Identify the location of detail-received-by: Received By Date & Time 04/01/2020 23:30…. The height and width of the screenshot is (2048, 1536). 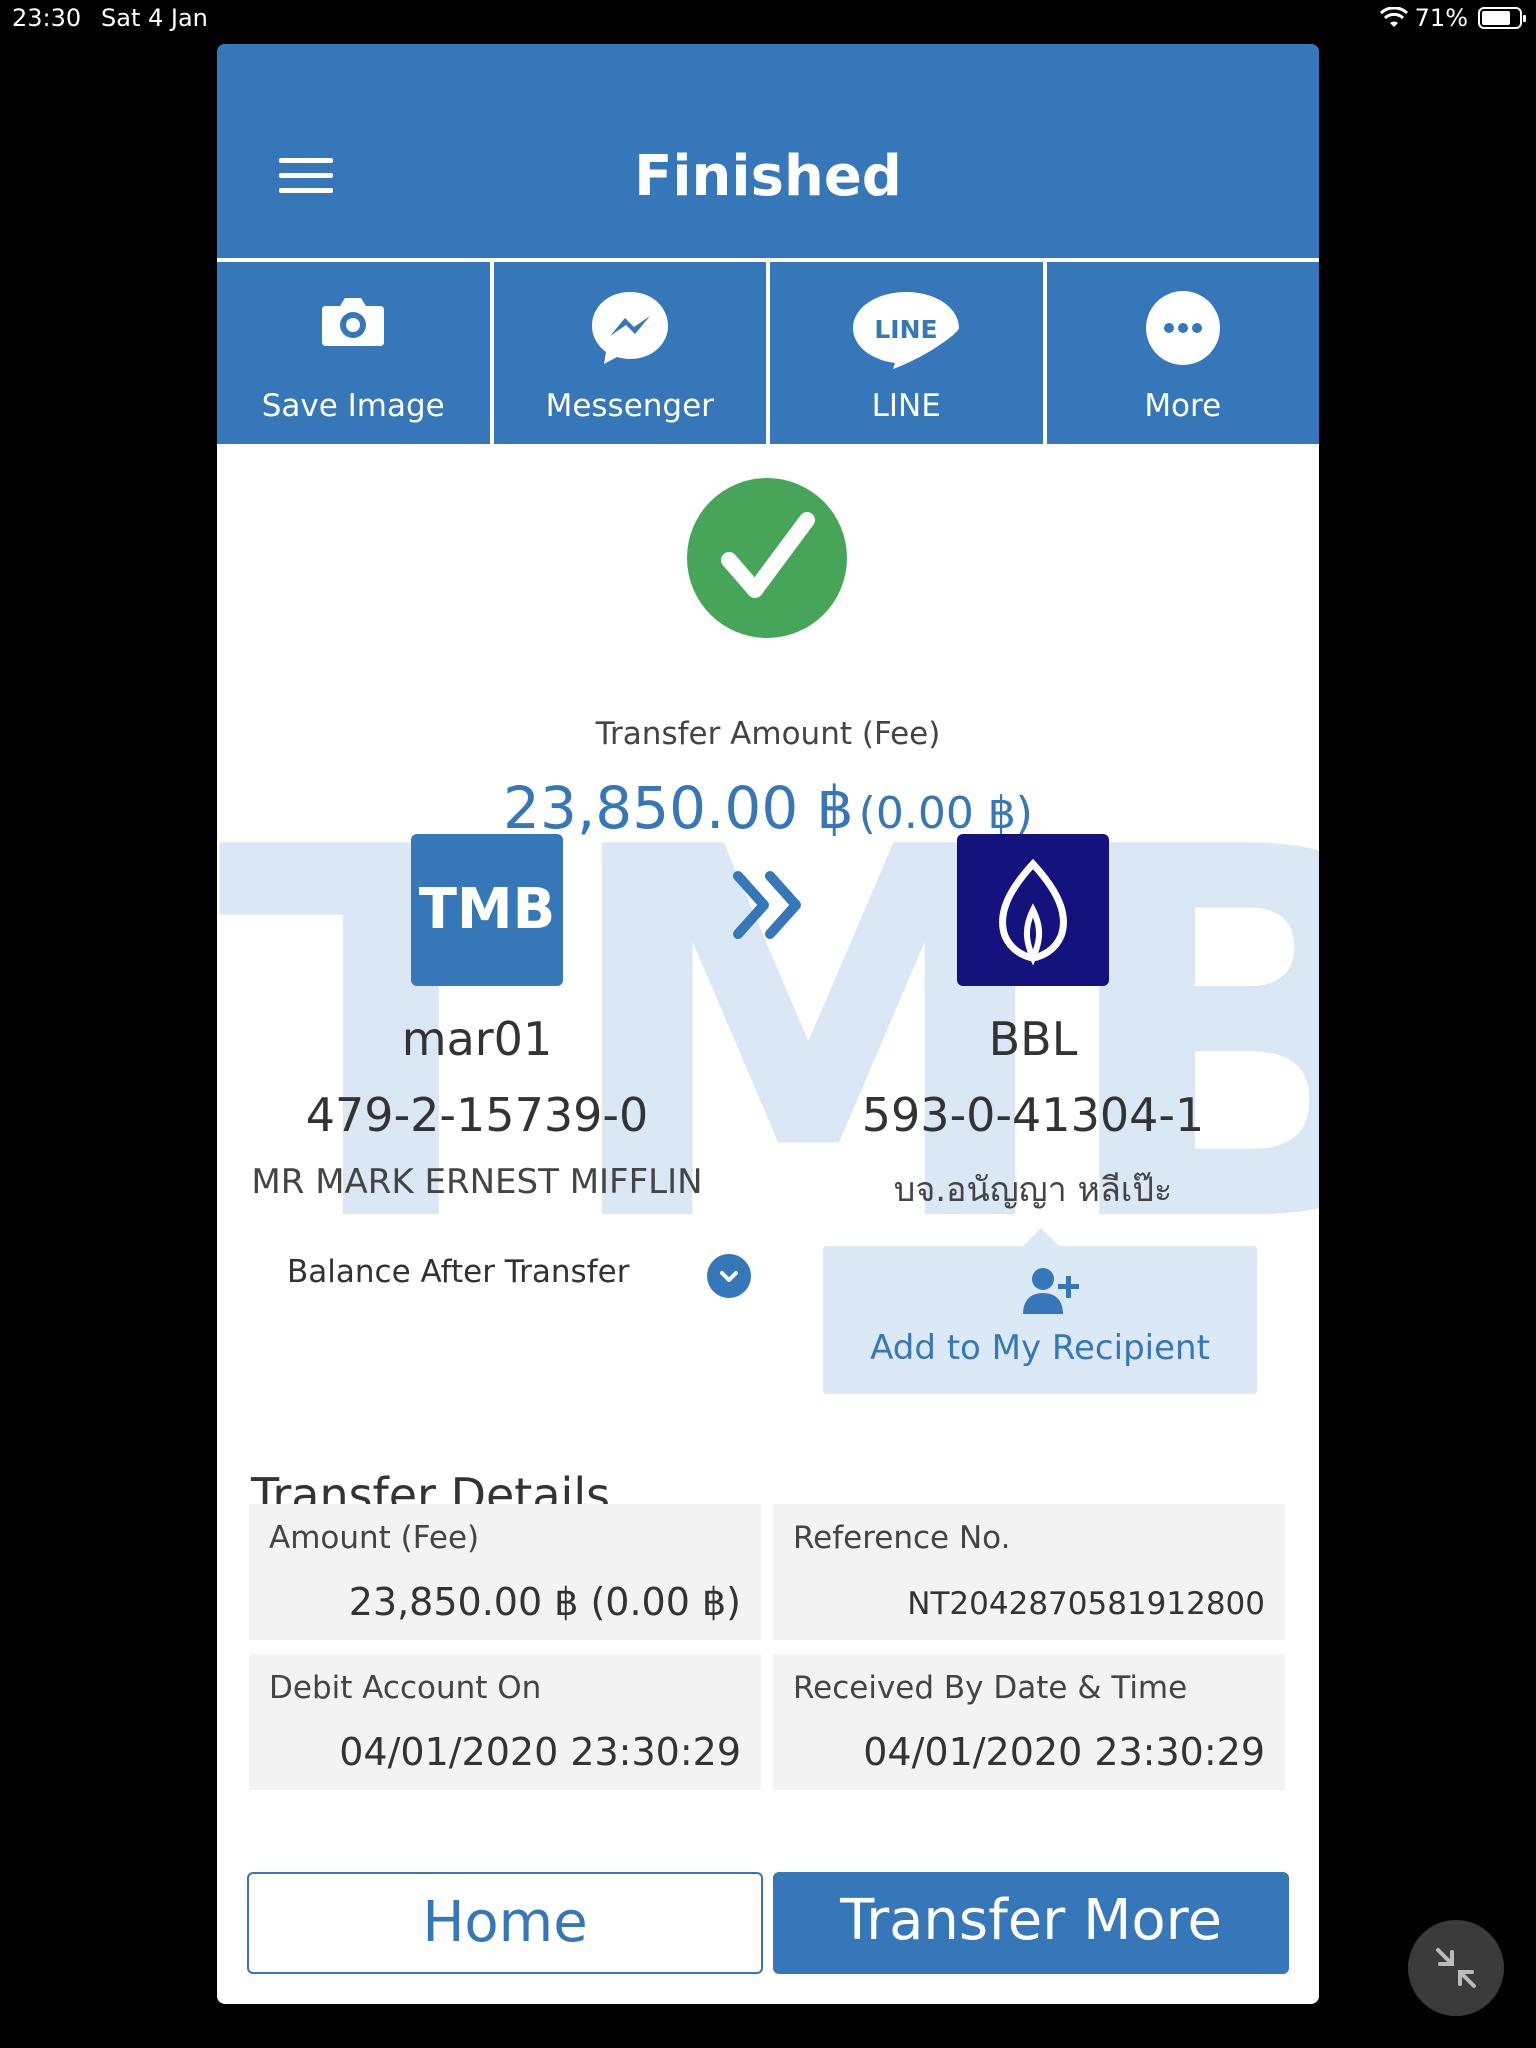
(1029, 1722).